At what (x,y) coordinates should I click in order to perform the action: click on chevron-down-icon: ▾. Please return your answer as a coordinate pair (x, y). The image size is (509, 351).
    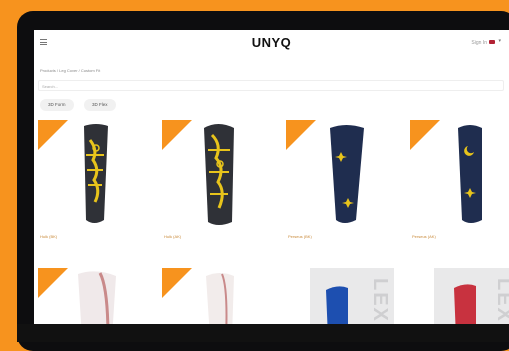
    Looking at the image, I should click on (499, 41).